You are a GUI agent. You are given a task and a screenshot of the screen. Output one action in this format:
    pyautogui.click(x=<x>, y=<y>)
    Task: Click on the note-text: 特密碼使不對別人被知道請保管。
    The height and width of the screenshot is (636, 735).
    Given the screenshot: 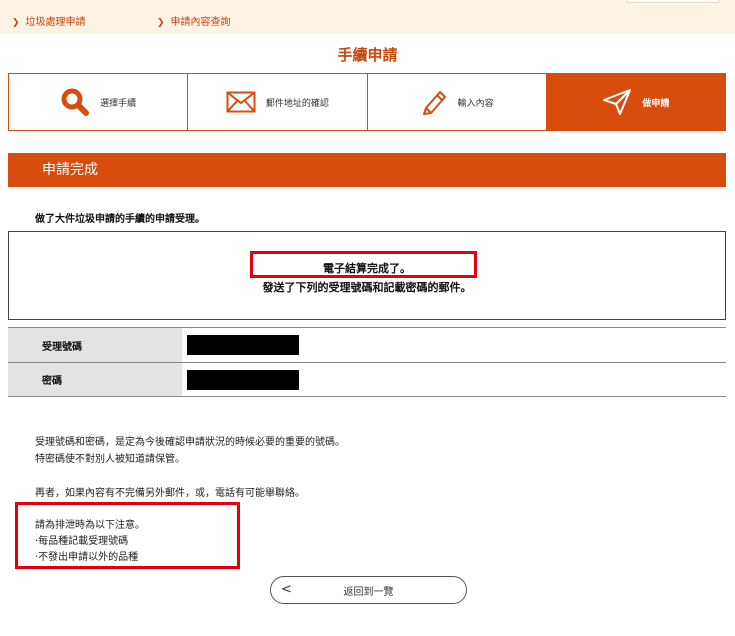 What is the action you would take?
    pyautogui.click(x=110, y=459)
    